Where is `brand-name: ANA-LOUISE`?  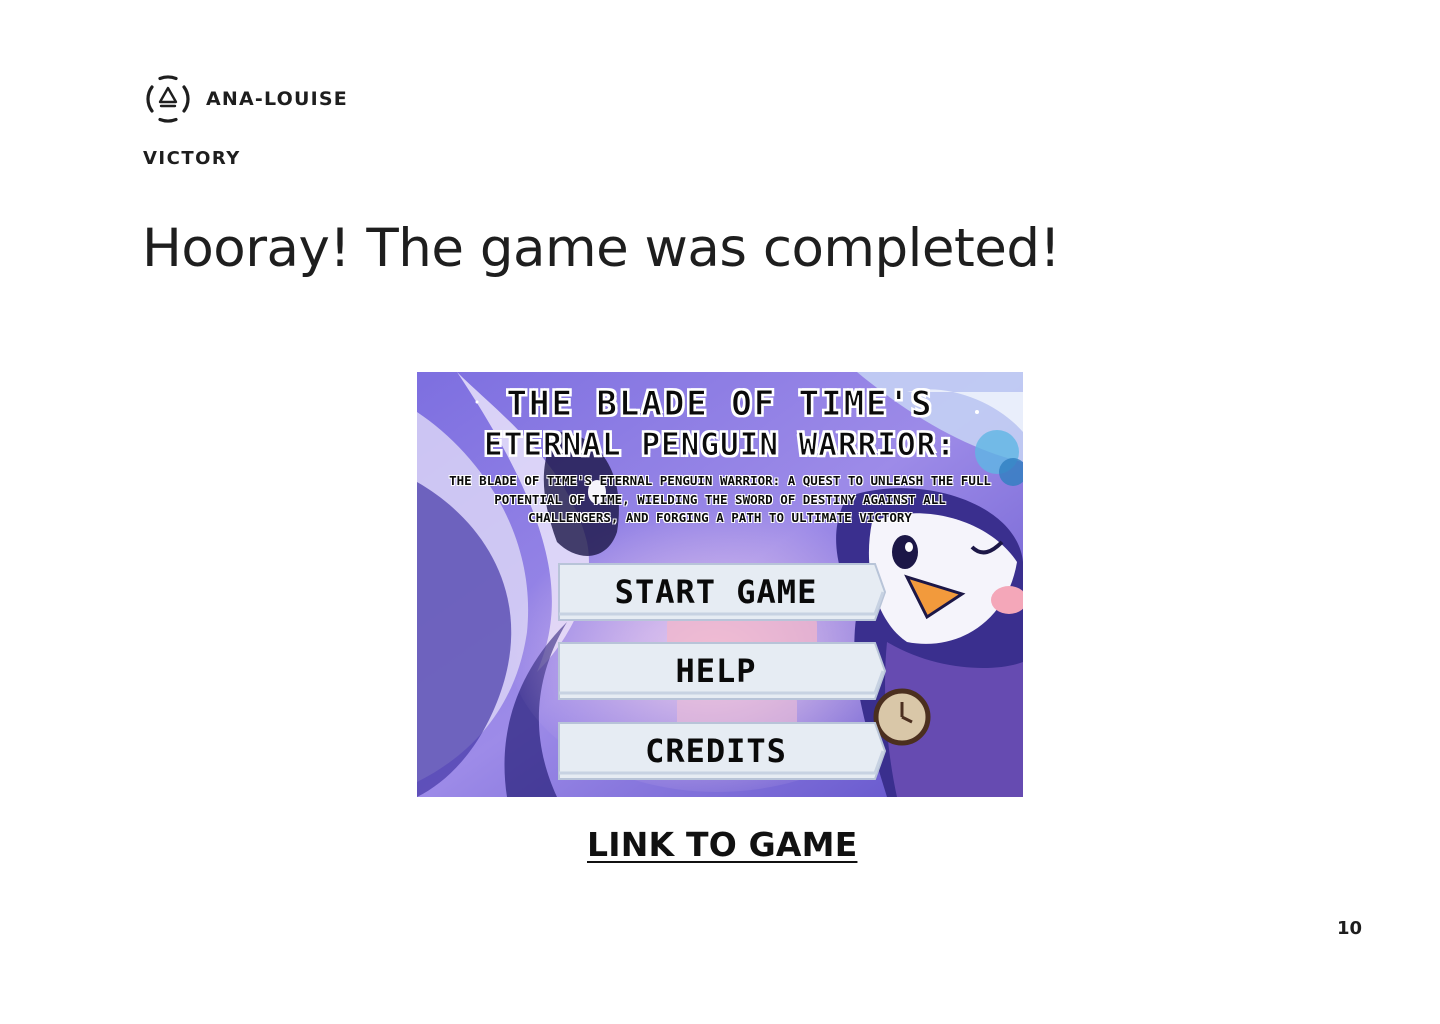
brand-name: ANA-LOUISE is located at coordinates (277, 99).